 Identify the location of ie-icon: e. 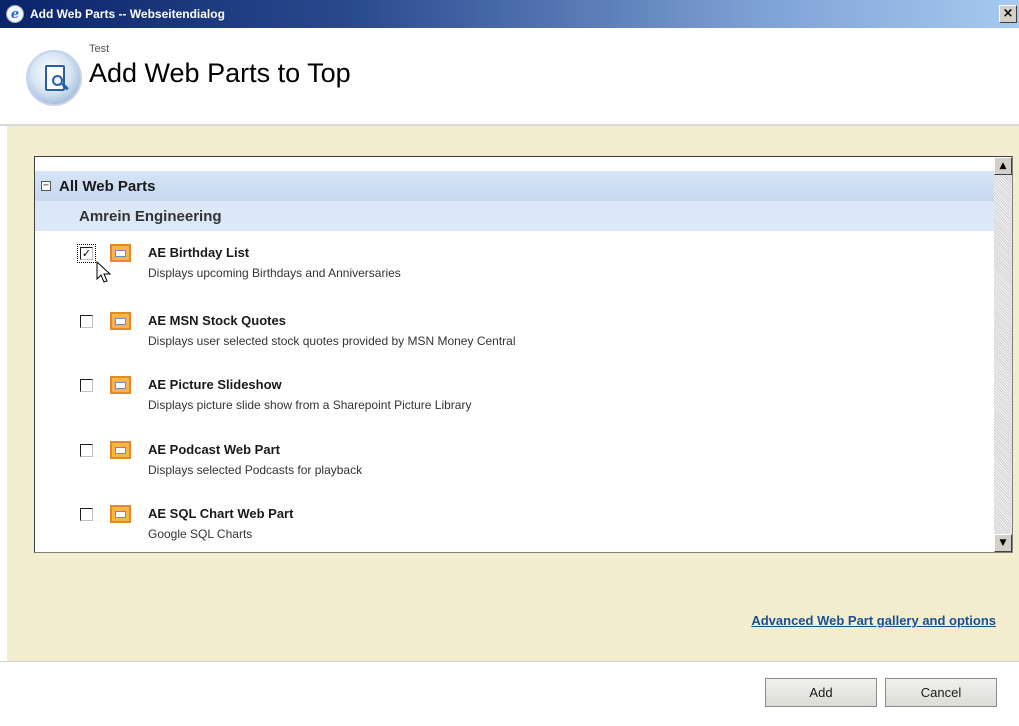
(15, 14).